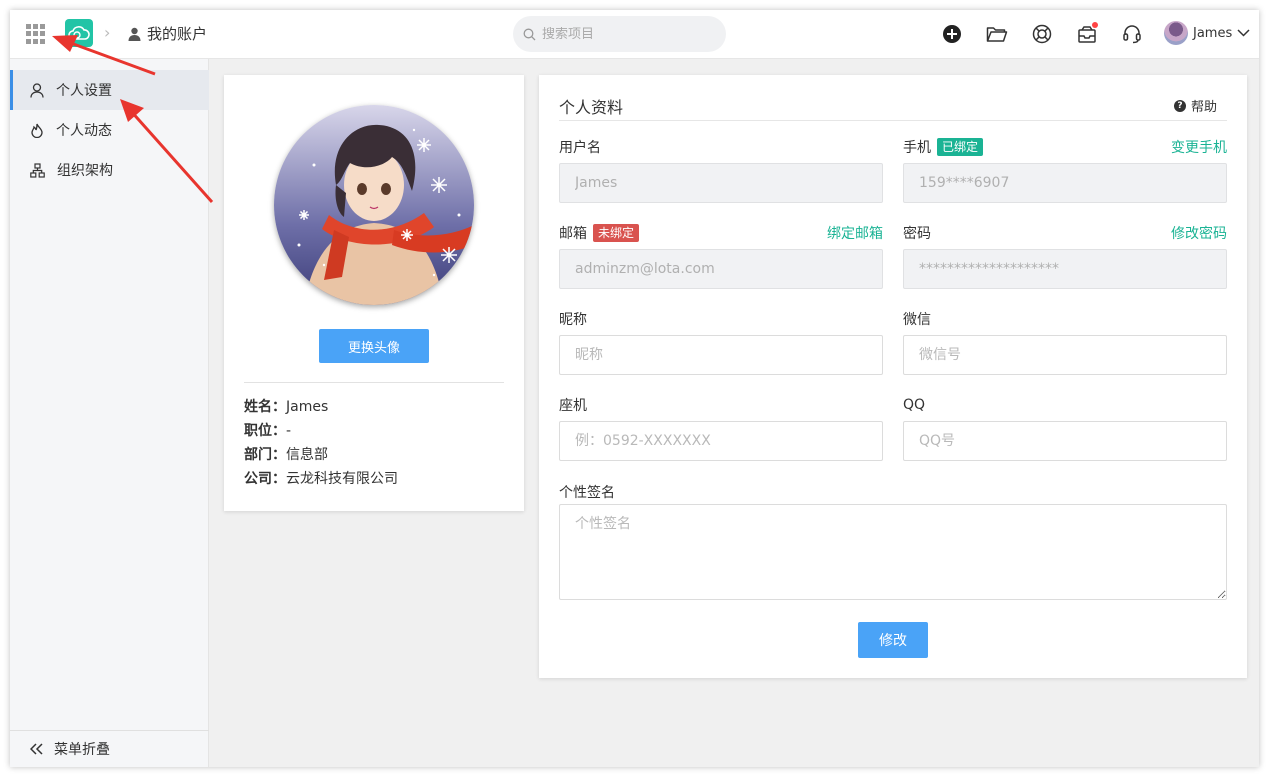 This screenshot has width=1269, height=777. What do you see at coordinates (587, 493) in the screenshot?
I see `signature-label: 个性签名` at bounding box center [587, 493].